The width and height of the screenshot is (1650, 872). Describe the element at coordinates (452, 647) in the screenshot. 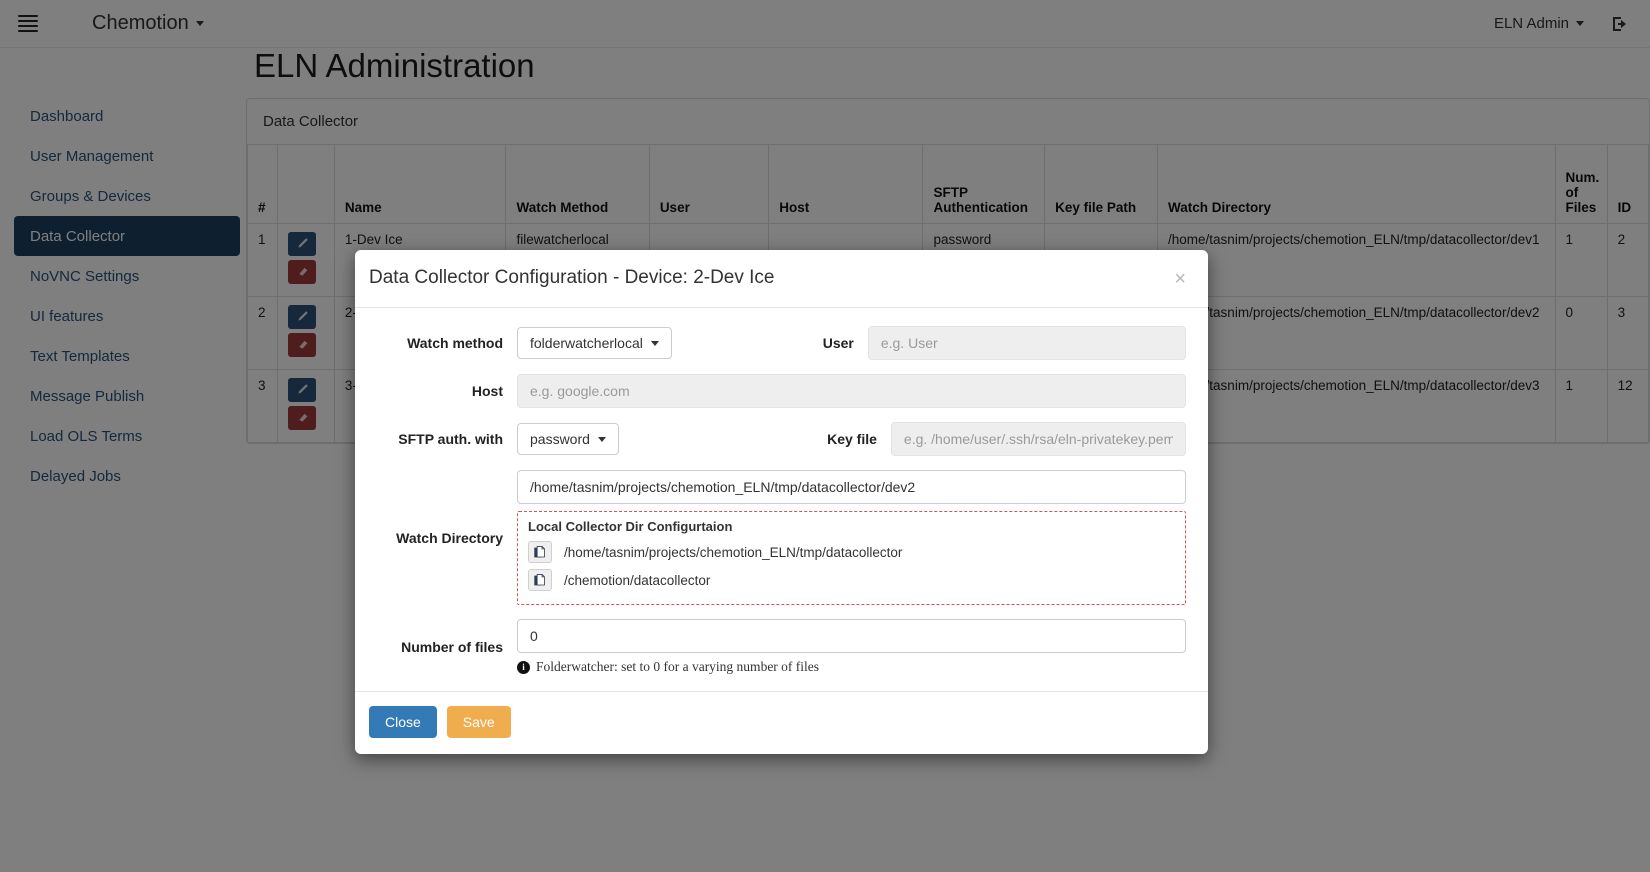

I see `number-of-files-label: Number of files` at that location.